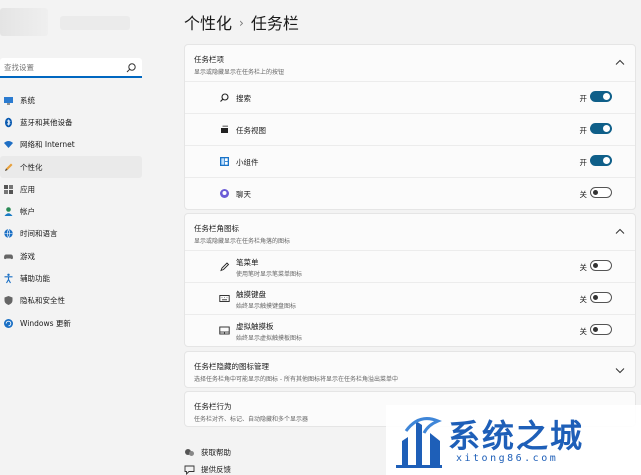  Describe the element at coordinates (266, 306) in the screenshot. I see `setting-description: 始终显示触摸键盘图标` at that location.